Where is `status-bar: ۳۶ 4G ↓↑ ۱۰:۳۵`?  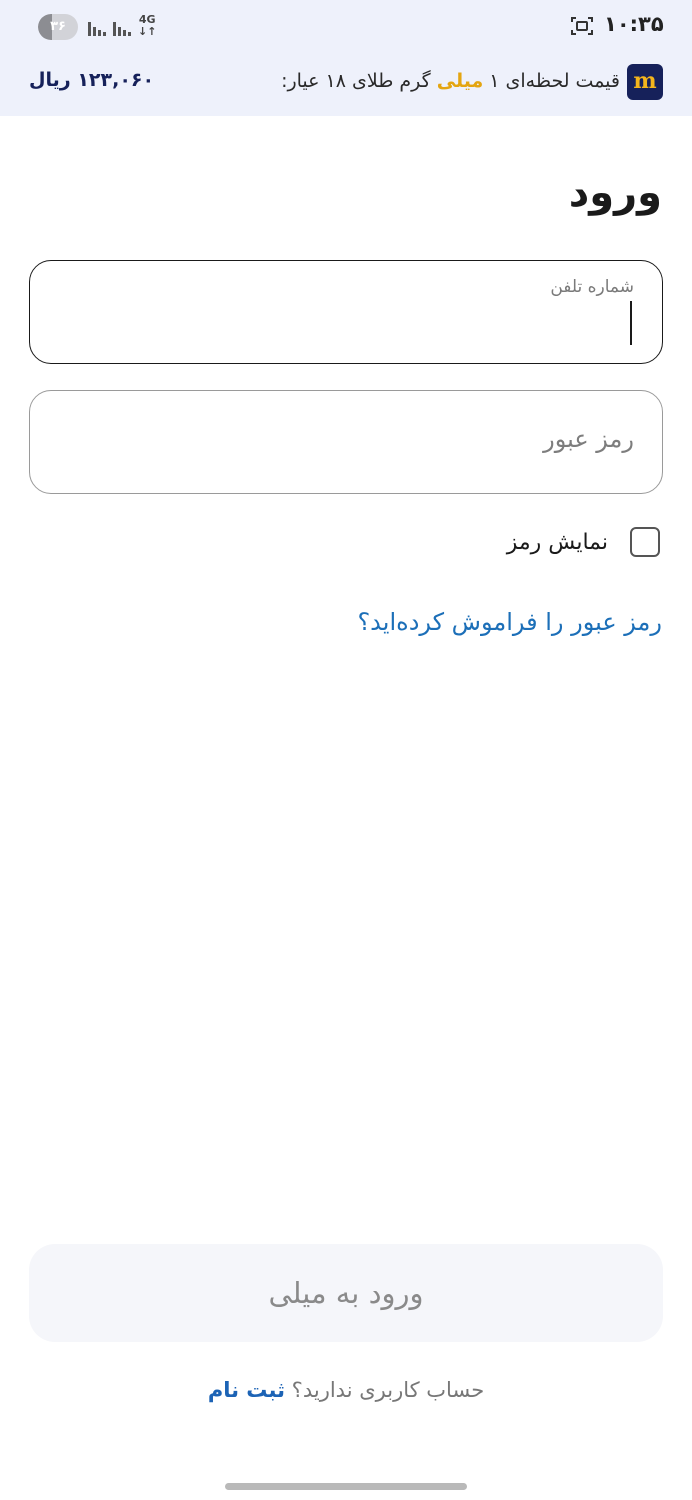 status-bar: ۳۶ 4G ↓↑ ۱۰:۳۵ is located at coordinates (346, 26).